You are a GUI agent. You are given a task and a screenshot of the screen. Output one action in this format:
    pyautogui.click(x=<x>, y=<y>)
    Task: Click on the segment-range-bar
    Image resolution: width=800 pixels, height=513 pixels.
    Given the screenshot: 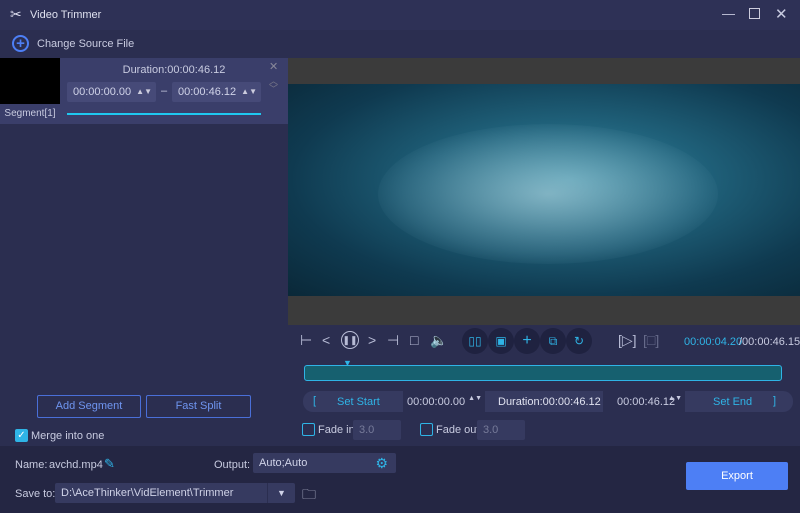 What is the action you would take?
    pyautogui.click(x=164, y=114)
    